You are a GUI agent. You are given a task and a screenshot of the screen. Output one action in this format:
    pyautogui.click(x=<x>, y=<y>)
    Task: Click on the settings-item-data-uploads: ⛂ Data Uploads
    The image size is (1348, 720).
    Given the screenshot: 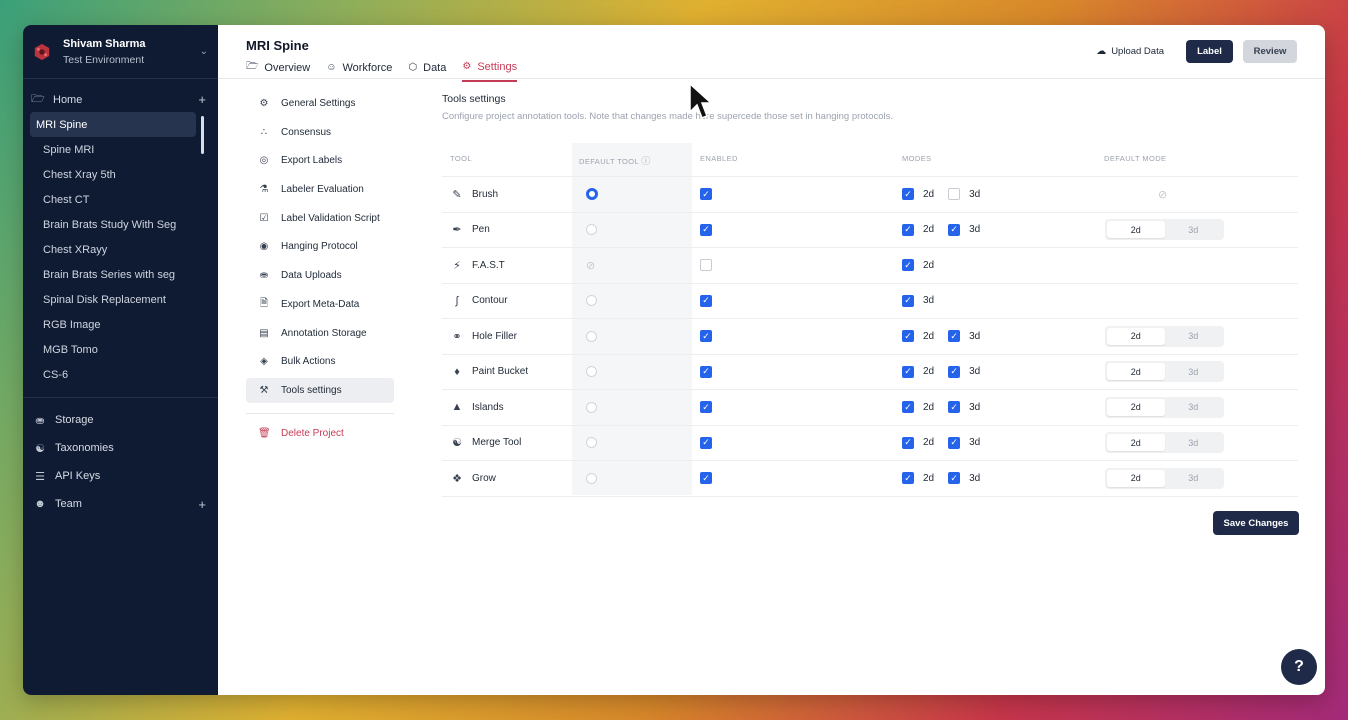 What is the action you would take?
    pyautogui.click(x=320, y=275)
    